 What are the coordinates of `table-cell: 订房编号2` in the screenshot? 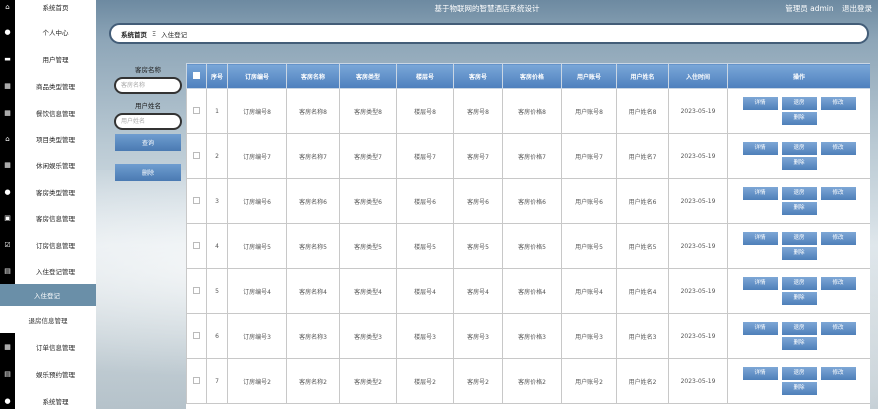 It's located at (257, 381).